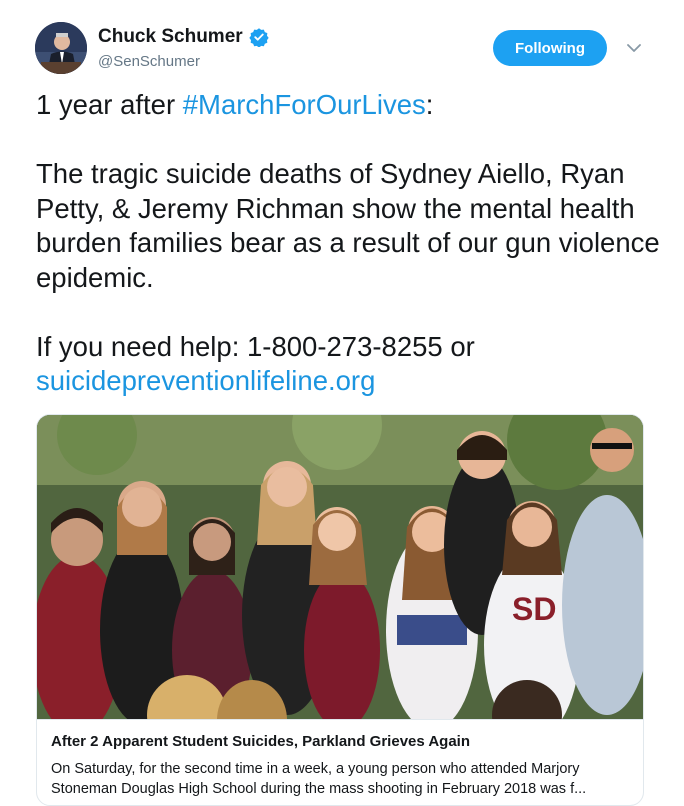 The image size is (684, 806). I want to click on verified-badge-icon, so click(258, 37).